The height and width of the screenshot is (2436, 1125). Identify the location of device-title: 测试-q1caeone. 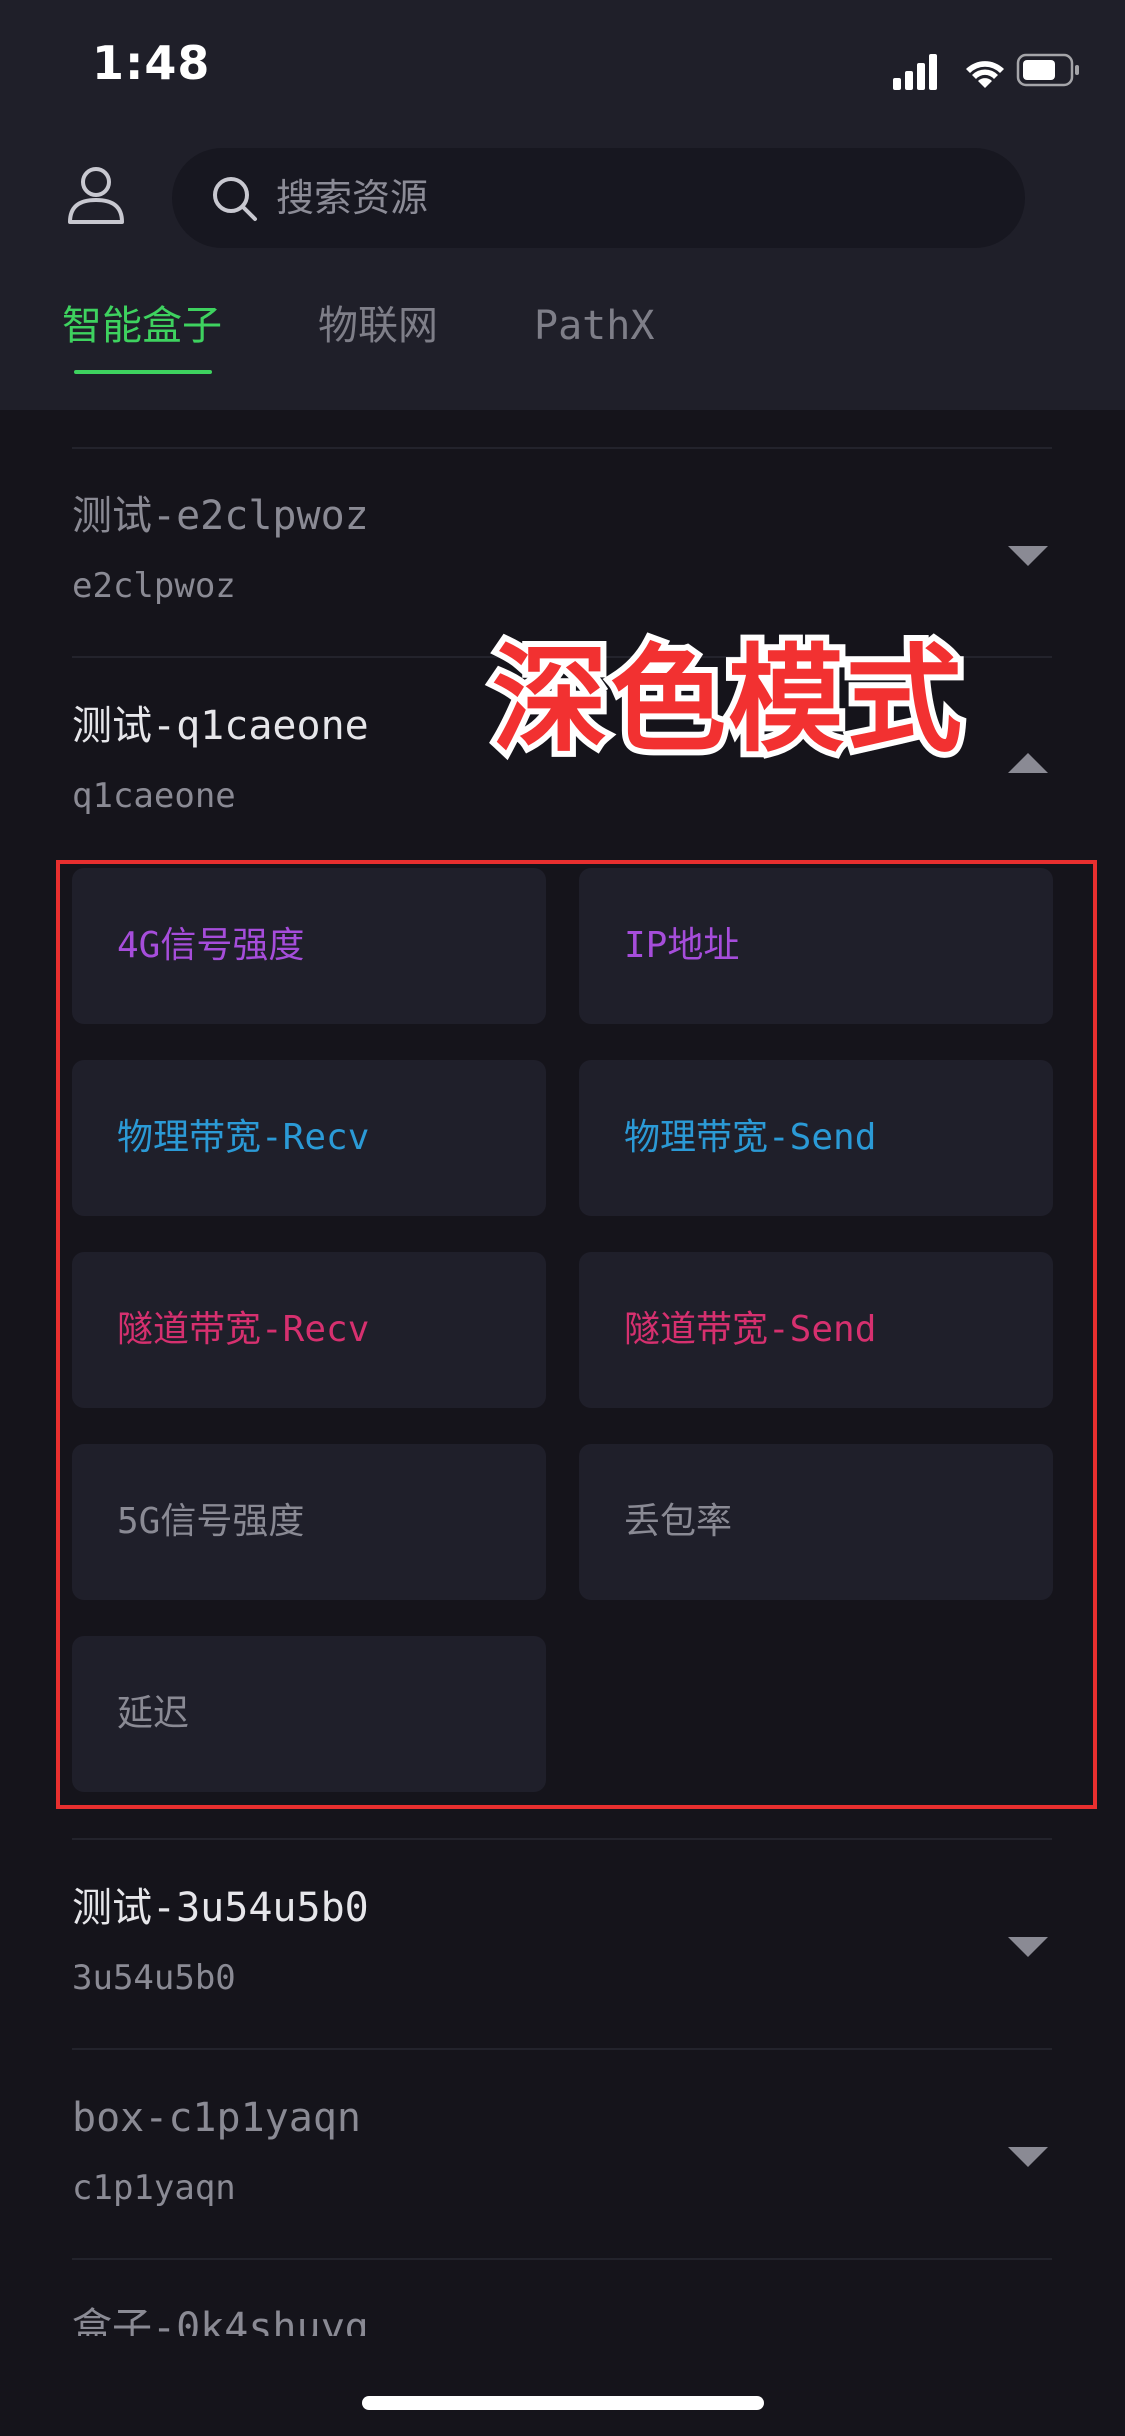
(220, 726).